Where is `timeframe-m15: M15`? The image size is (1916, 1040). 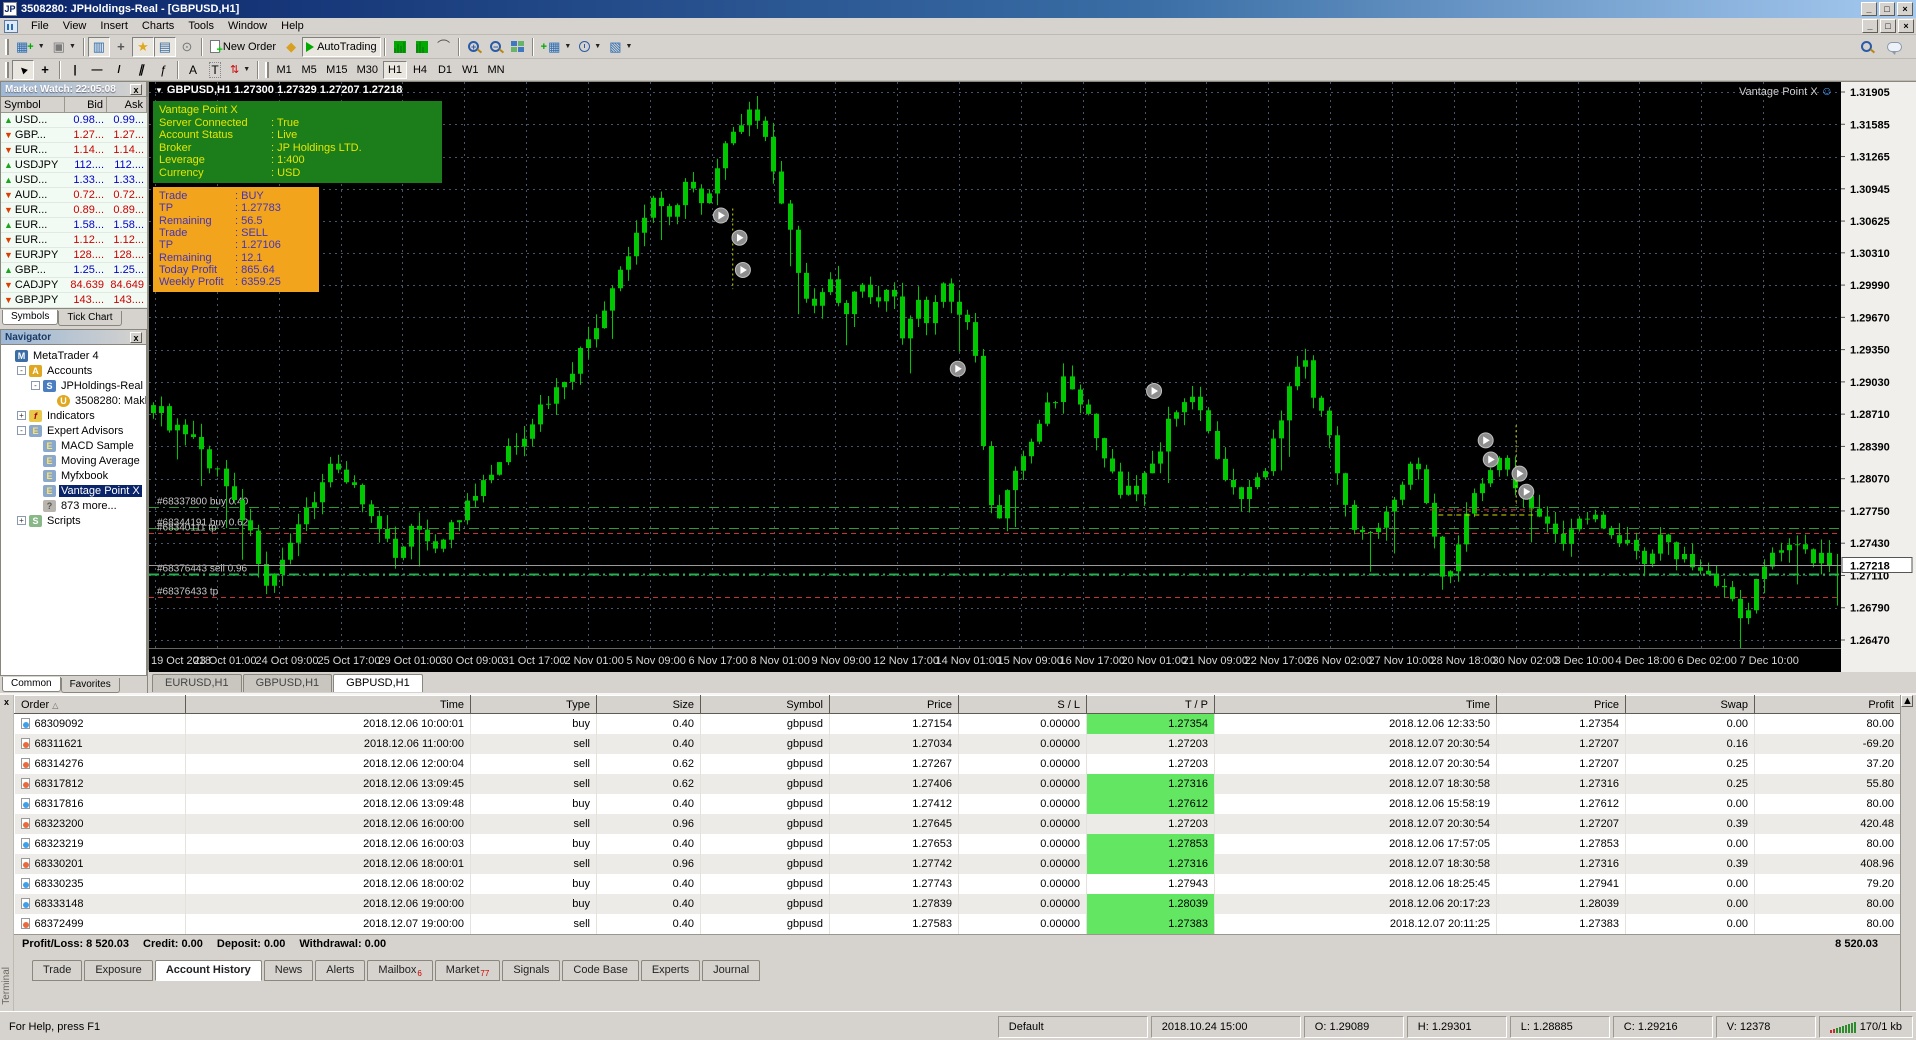 timeframe-m15: M15 is located at coordinates (336, 70).